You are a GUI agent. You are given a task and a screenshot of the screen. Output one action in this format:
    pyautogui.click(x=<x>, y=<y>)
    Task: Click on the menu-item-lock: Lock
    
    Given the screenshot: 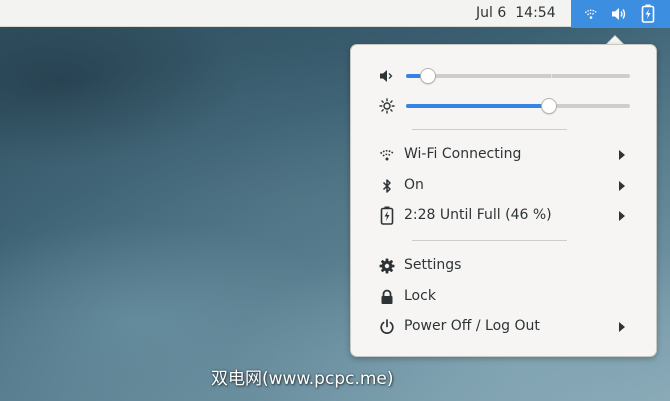 What is the action you would take?
    pyautogui.click(x=503, y=297)
    